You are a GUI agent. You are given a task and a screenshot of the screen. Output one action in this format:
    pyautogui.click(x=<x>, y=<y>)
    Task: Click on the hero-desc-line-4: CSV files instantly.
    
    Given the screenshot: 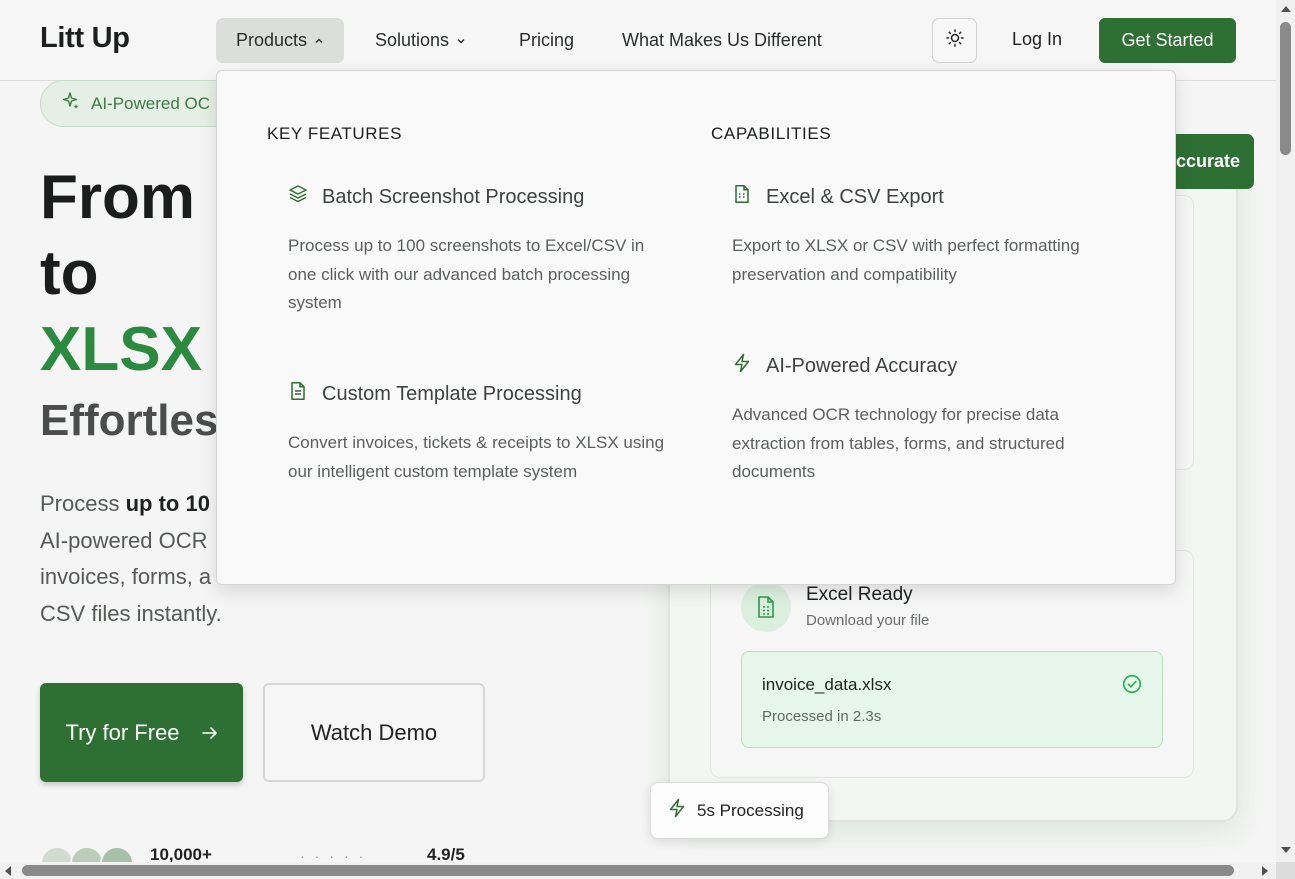 What is the action you would take?
    pyautogui.click(x=131, y=613)
    